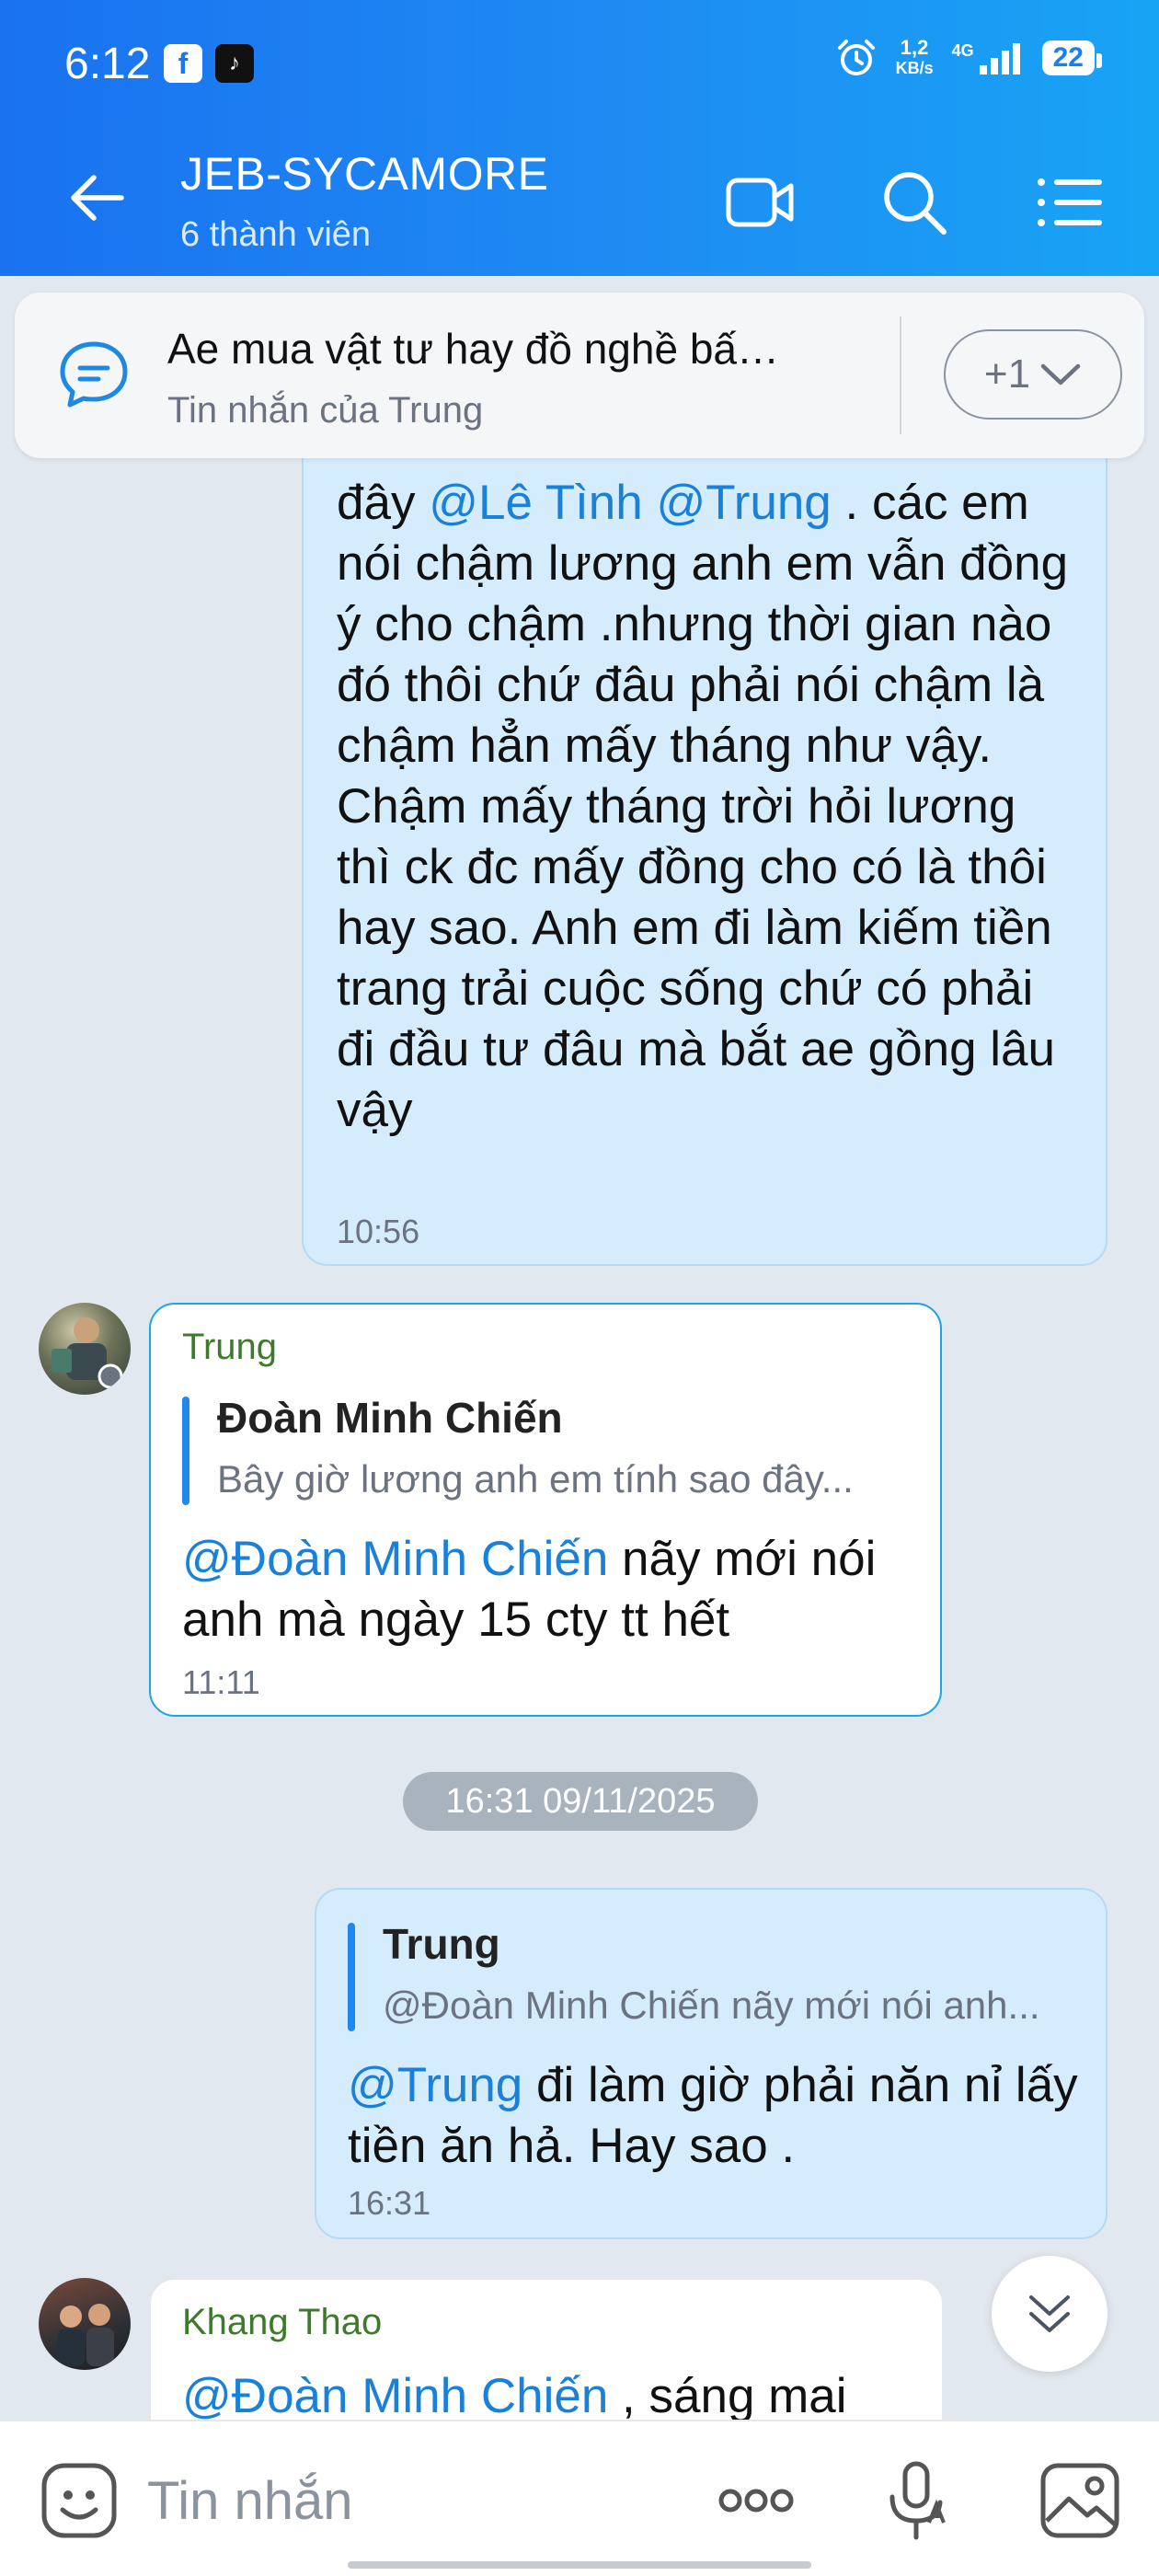 This screenshot has width=1159, height=2576. Describe the element at coordinates (1072, 57) in the screenshot. I see `battery-icon: 22` at that location.